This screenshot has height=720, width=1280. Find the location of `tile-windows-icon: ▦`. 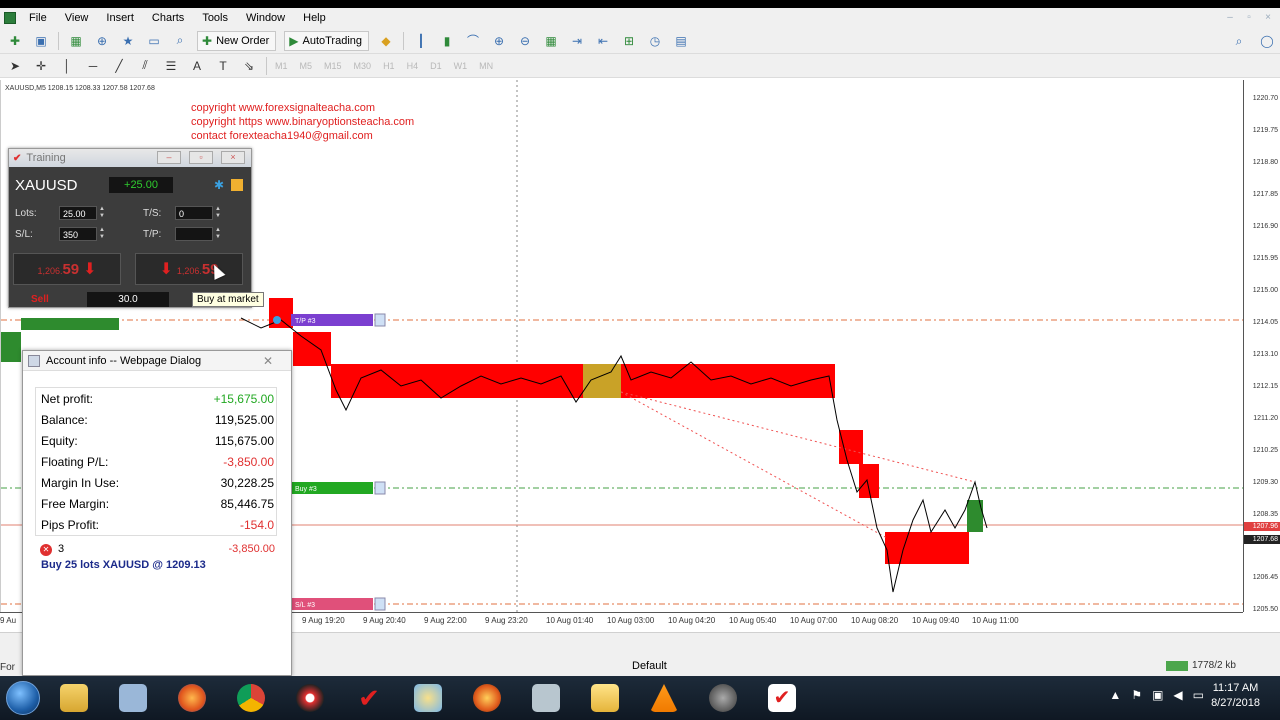

tile-windows-icon: ▦ is located at coordinates (551, 41).